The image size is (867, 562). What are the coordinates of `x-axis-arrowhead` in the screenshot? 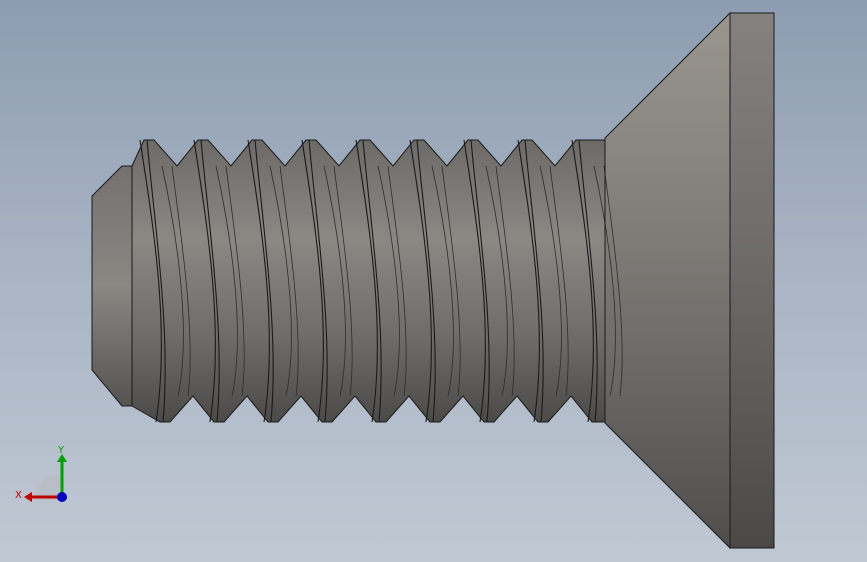 It's located at (28, 497).